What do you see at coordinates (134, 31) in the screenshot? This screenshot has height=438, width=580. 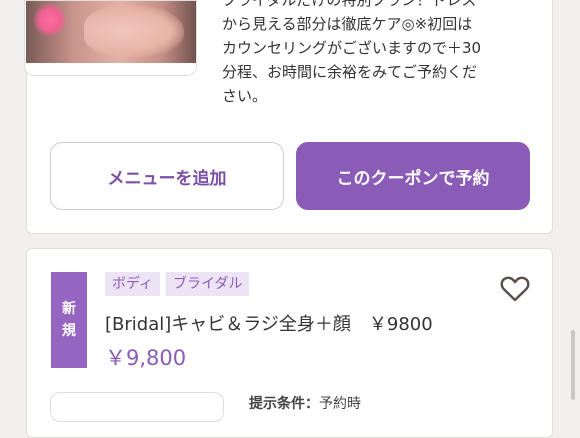 I see `photo-subject` at bounding box center [134, 31].